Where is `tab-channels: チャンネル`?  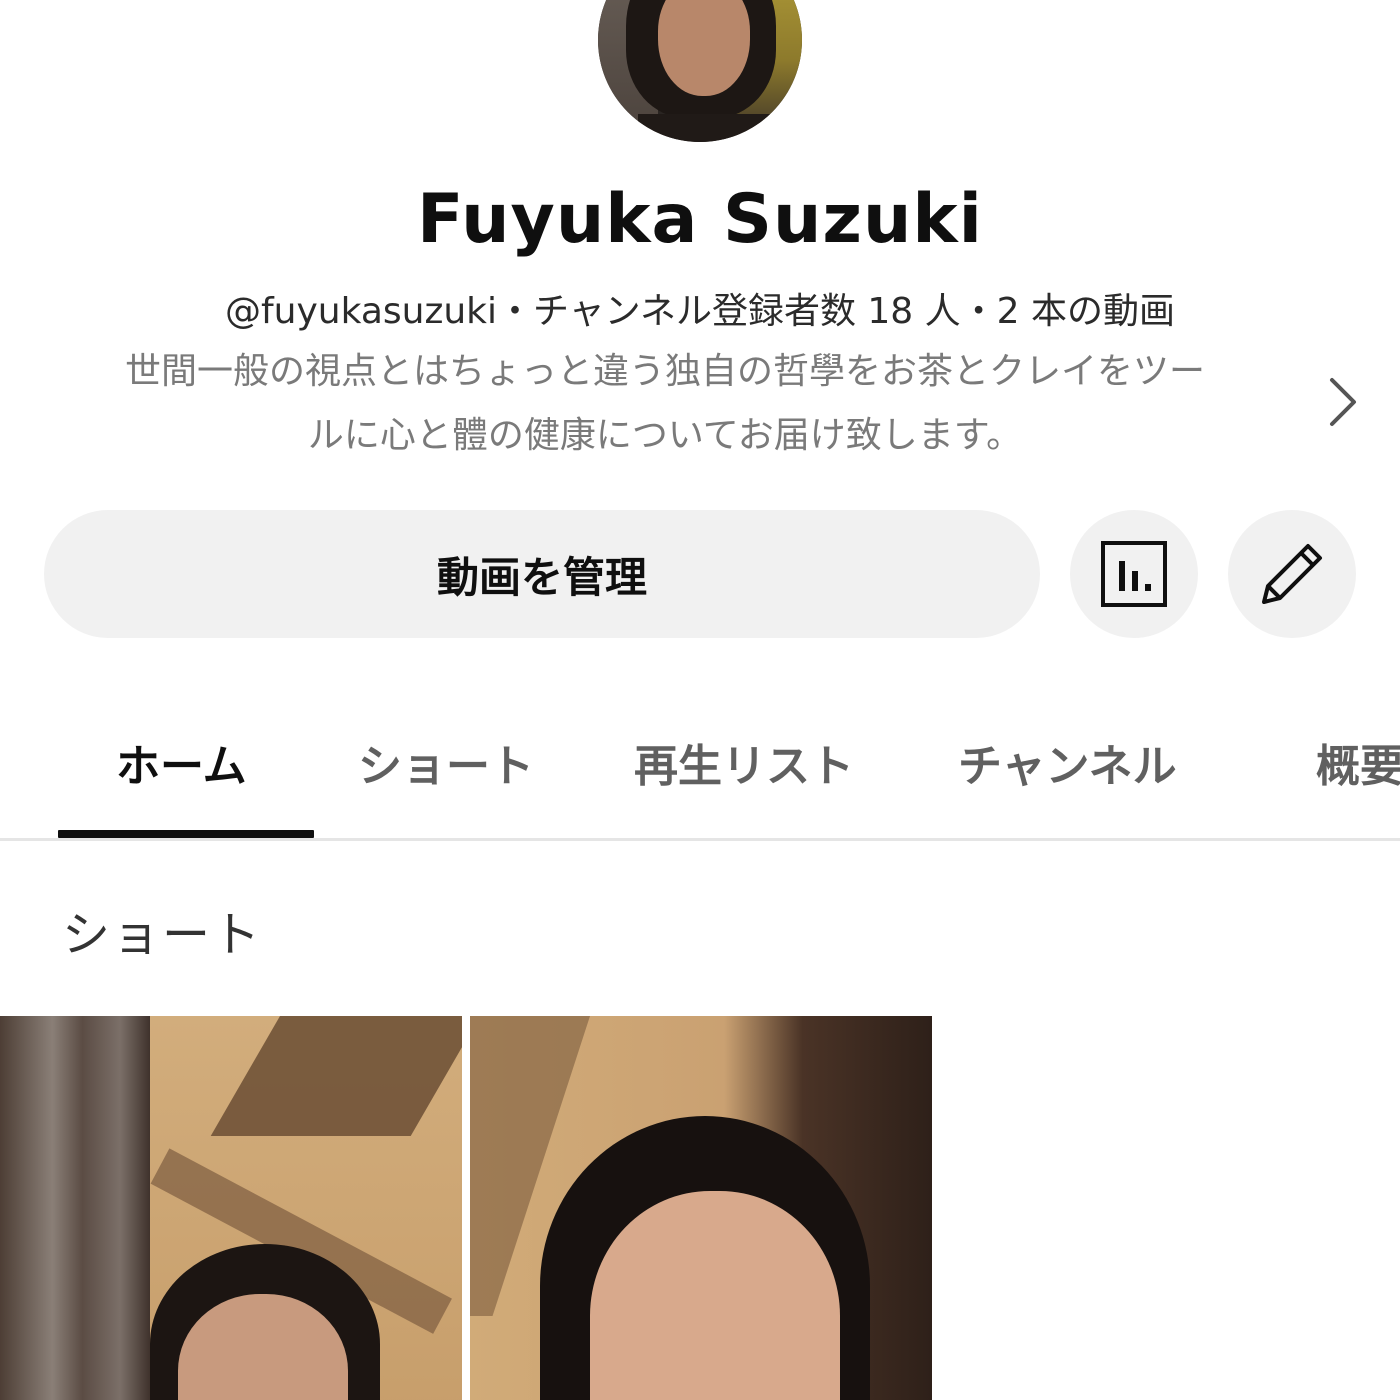 tab-channels: チャンネル is located at coordinates (1067, 762).